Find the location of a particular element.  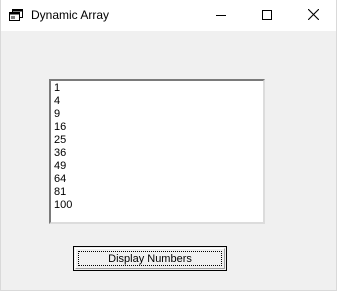

maximize-button is located at coordinates (267, 15).